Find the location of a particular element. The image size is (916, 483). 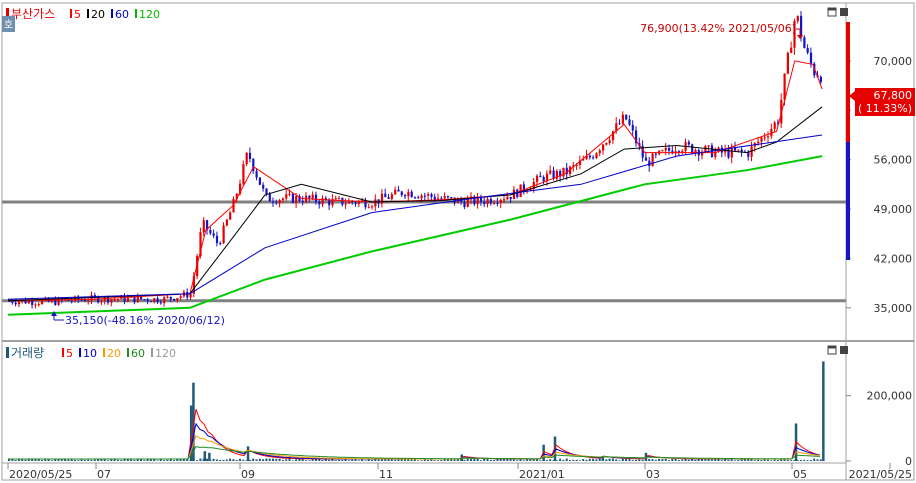

price-pane-close-button is located at coordinates (844, 12).